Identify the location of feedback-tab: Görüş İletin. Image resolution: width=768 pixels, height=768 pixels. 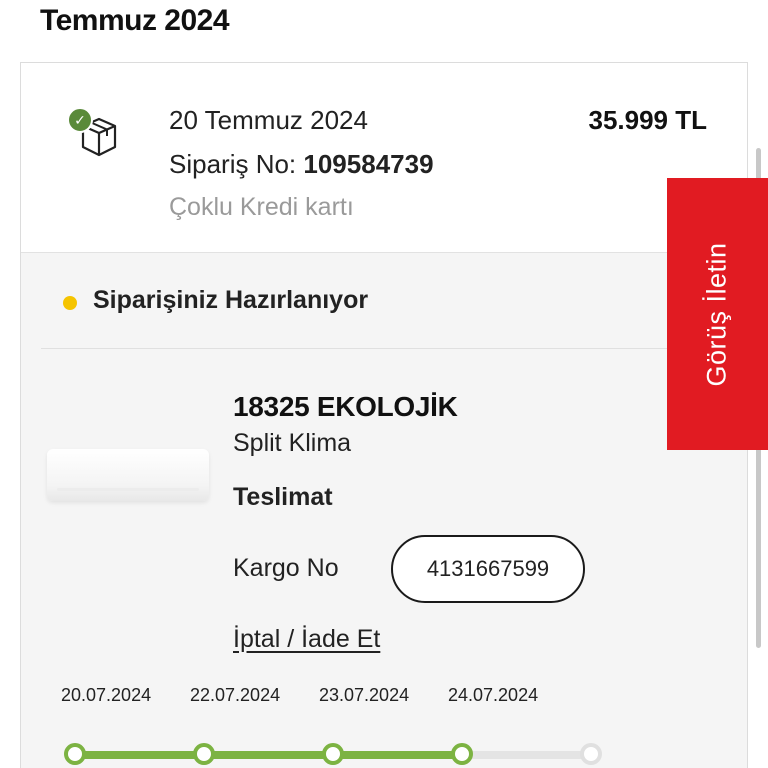
(717, 314).